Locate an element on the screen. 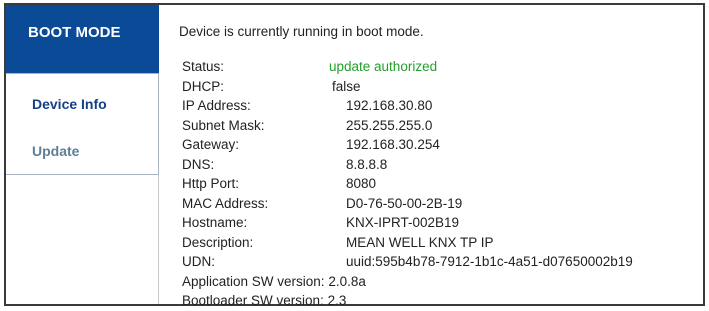 The image size is (709, 311). info-value: false is located at coordinates (346, 86).